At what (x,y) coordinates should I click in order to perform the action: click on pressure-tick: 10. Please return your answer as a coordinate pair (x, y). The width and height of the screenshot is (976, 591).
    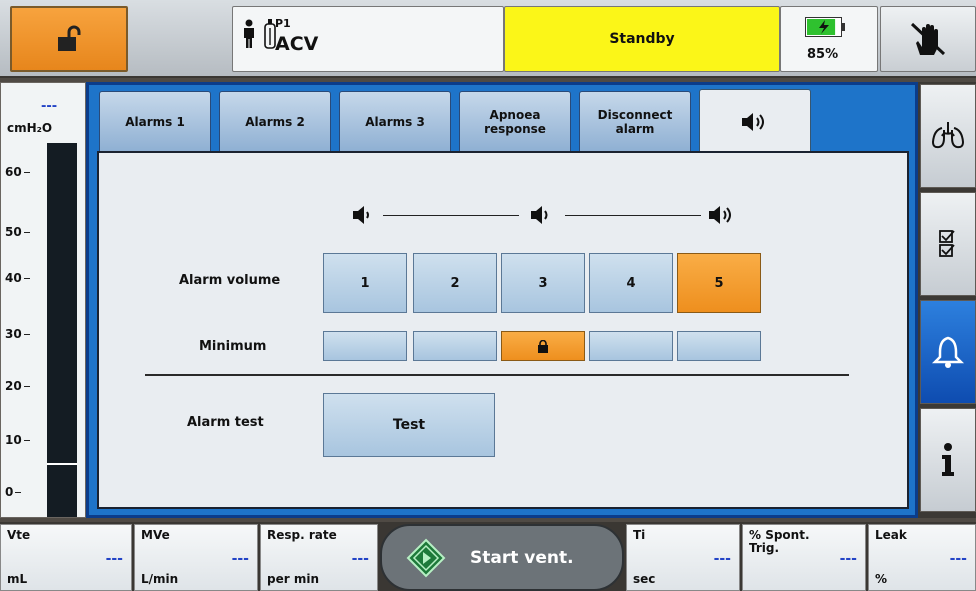
    Looking at the image, I should click on (17, 440).